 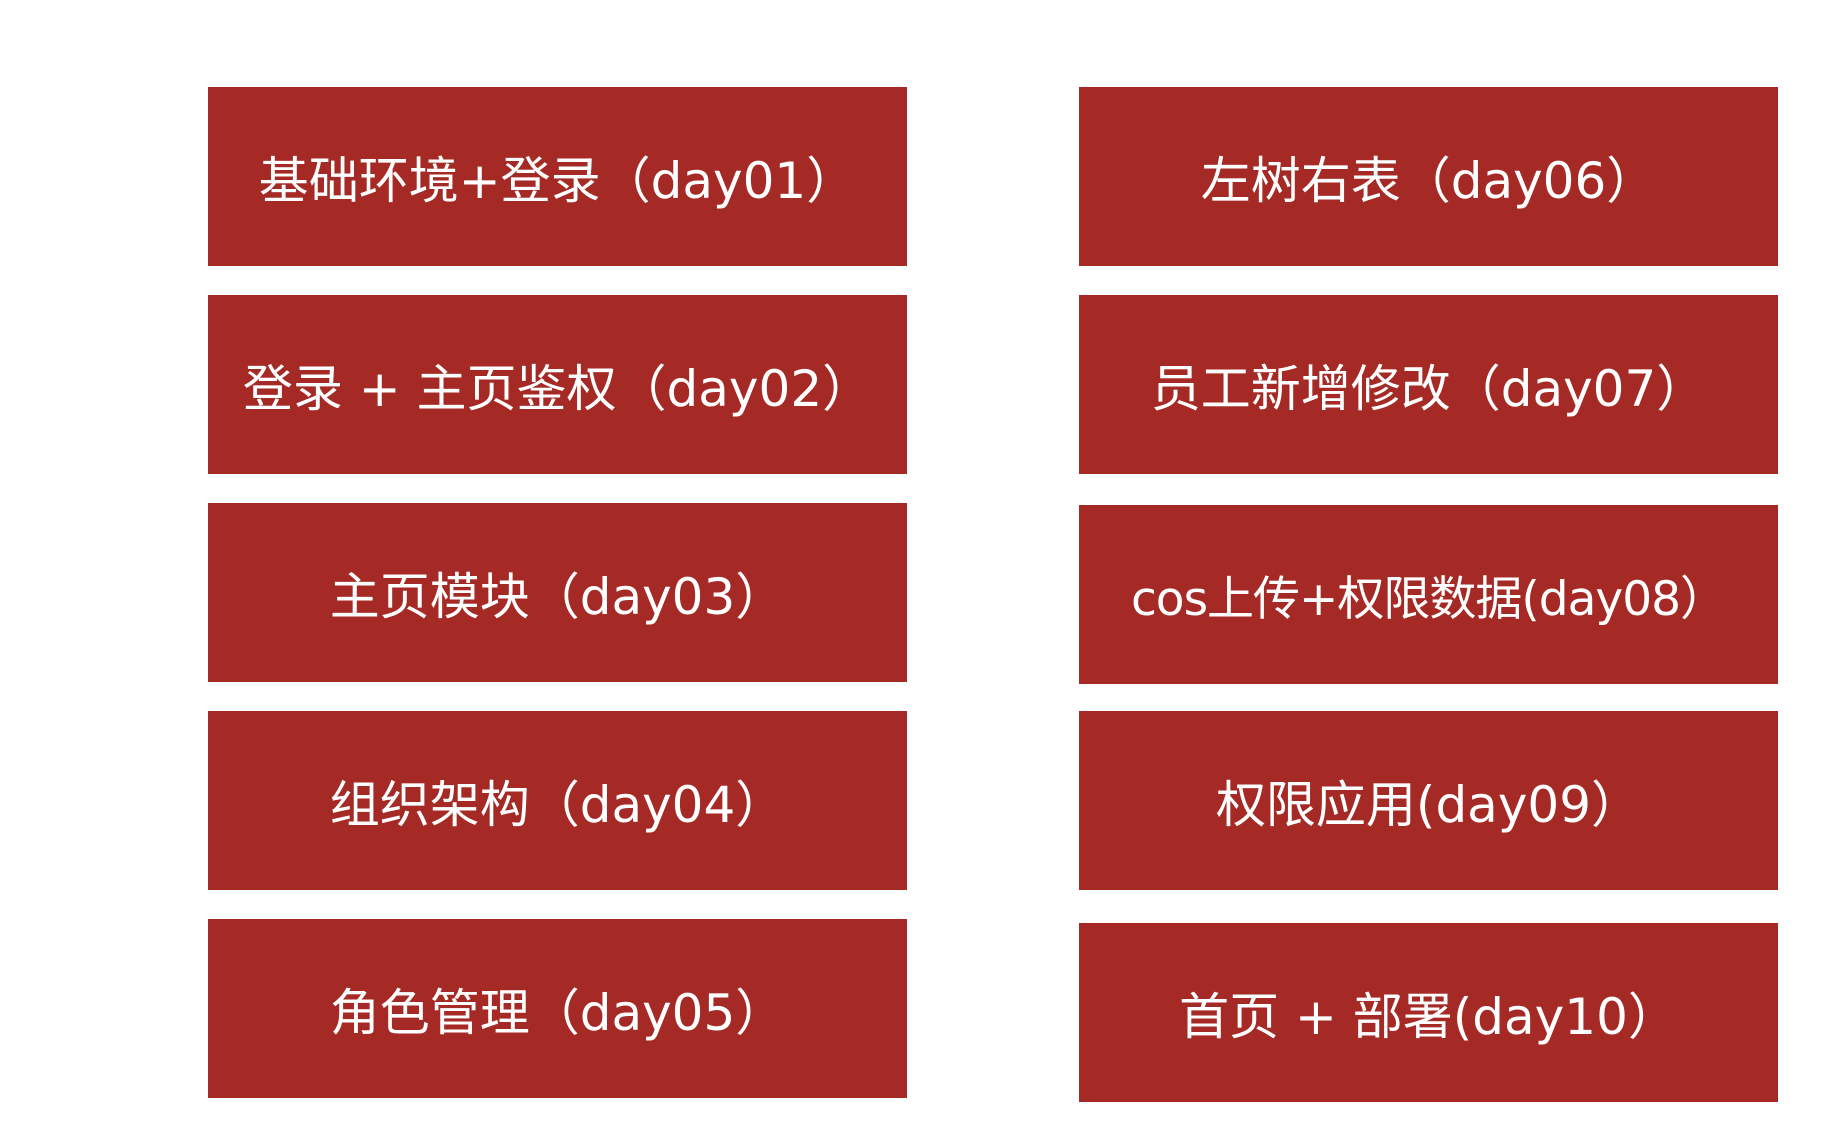 I want to click on module-box-day05: 角色管理（day05）, so click(x=557, y=1008).